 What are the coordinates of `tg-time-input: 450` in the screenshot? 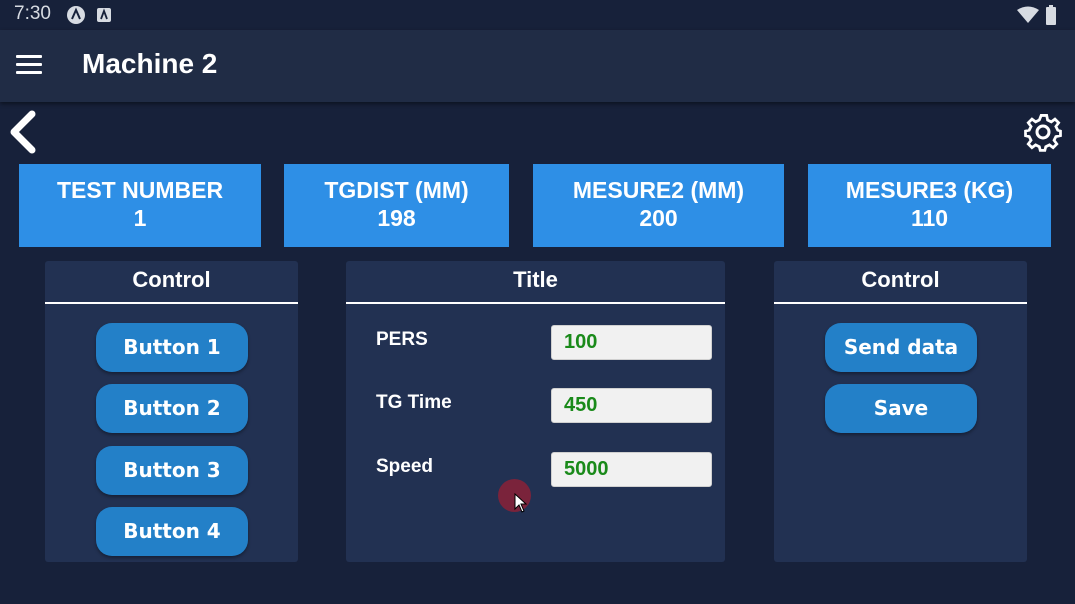 It's located at (631, 405).